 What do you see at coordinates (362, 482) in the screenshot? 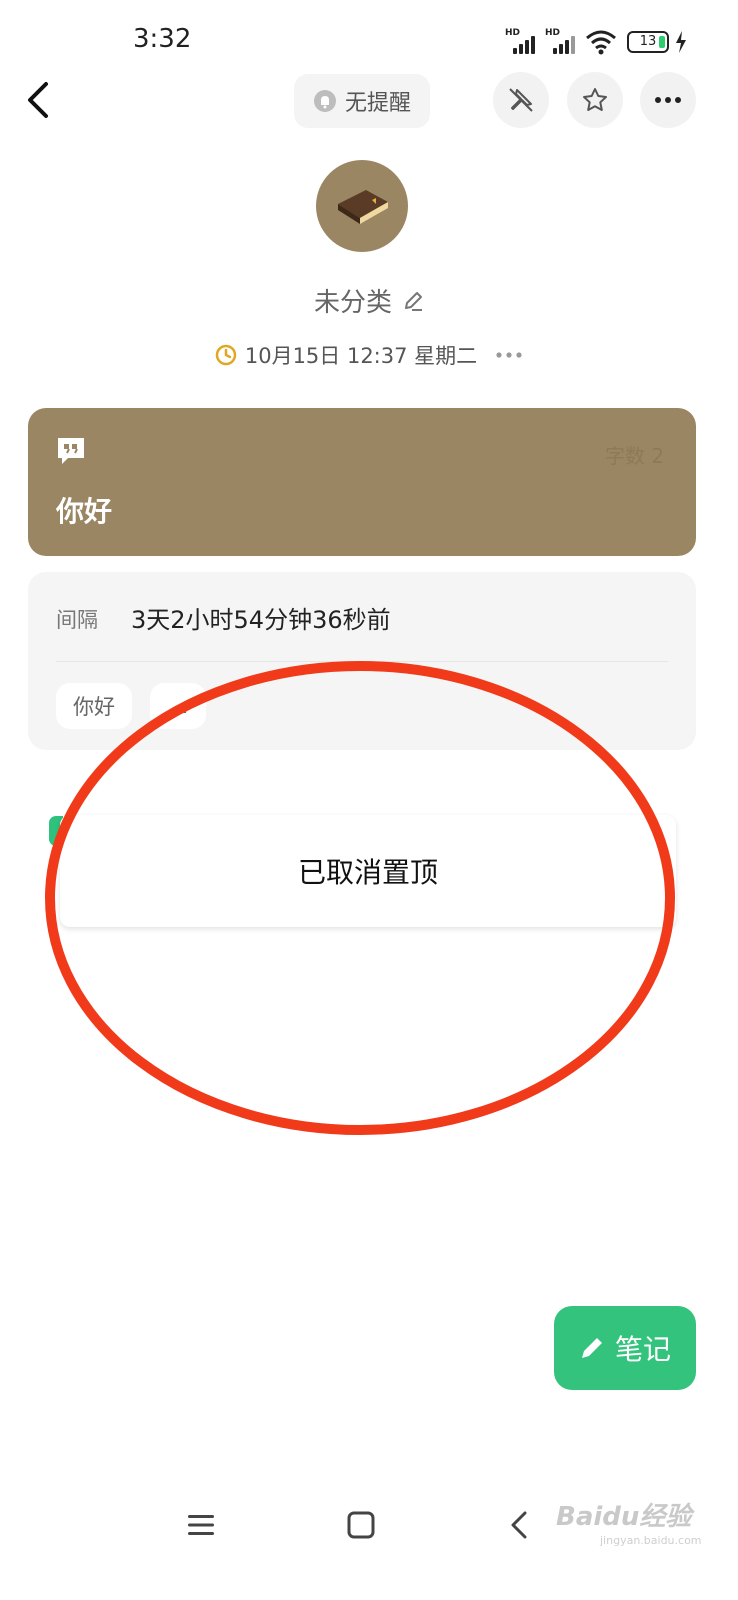
I see `note-card` at bounding box center [362, 482].